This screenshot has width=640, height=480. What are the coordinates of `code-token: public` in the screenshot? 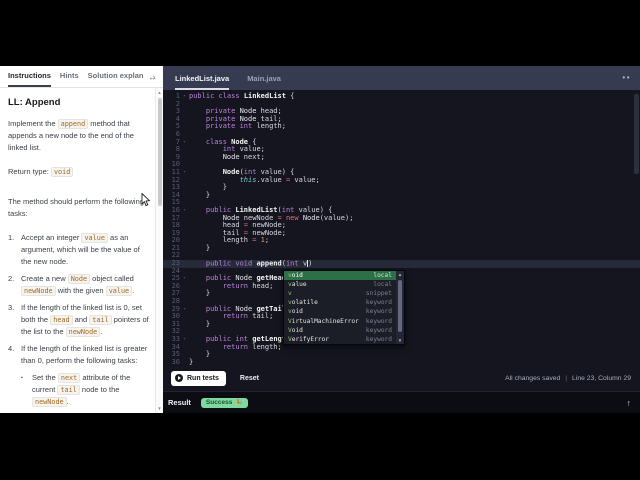 It's located at (218, 263).